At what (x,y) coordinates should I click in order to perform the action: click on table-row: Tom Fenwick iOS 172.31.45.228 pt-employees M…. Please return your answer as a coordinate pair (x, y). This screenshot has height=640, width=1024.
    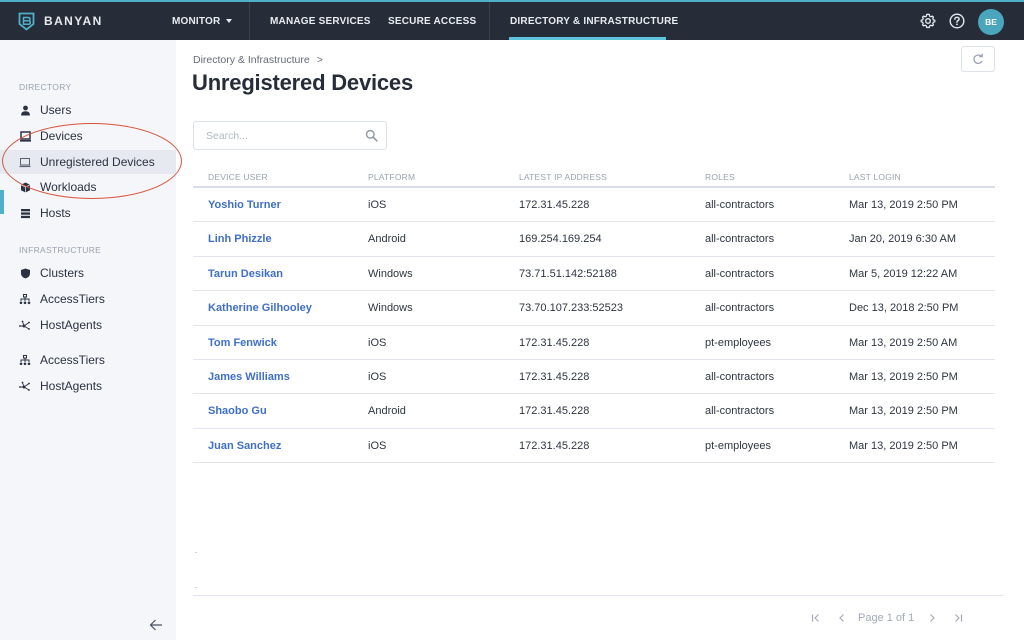
    Looking at the image, I should click on (594, 343).